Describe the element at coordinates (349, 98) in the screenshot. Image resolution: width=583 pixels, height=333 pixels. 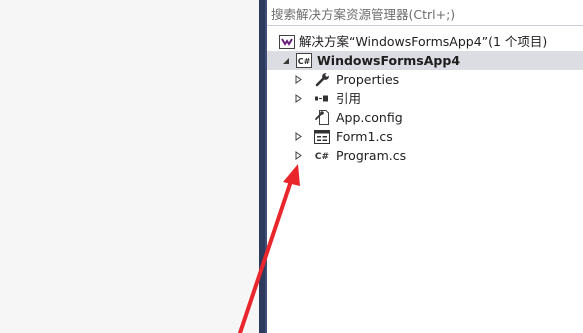
I see `item-label: 引用` at that location.